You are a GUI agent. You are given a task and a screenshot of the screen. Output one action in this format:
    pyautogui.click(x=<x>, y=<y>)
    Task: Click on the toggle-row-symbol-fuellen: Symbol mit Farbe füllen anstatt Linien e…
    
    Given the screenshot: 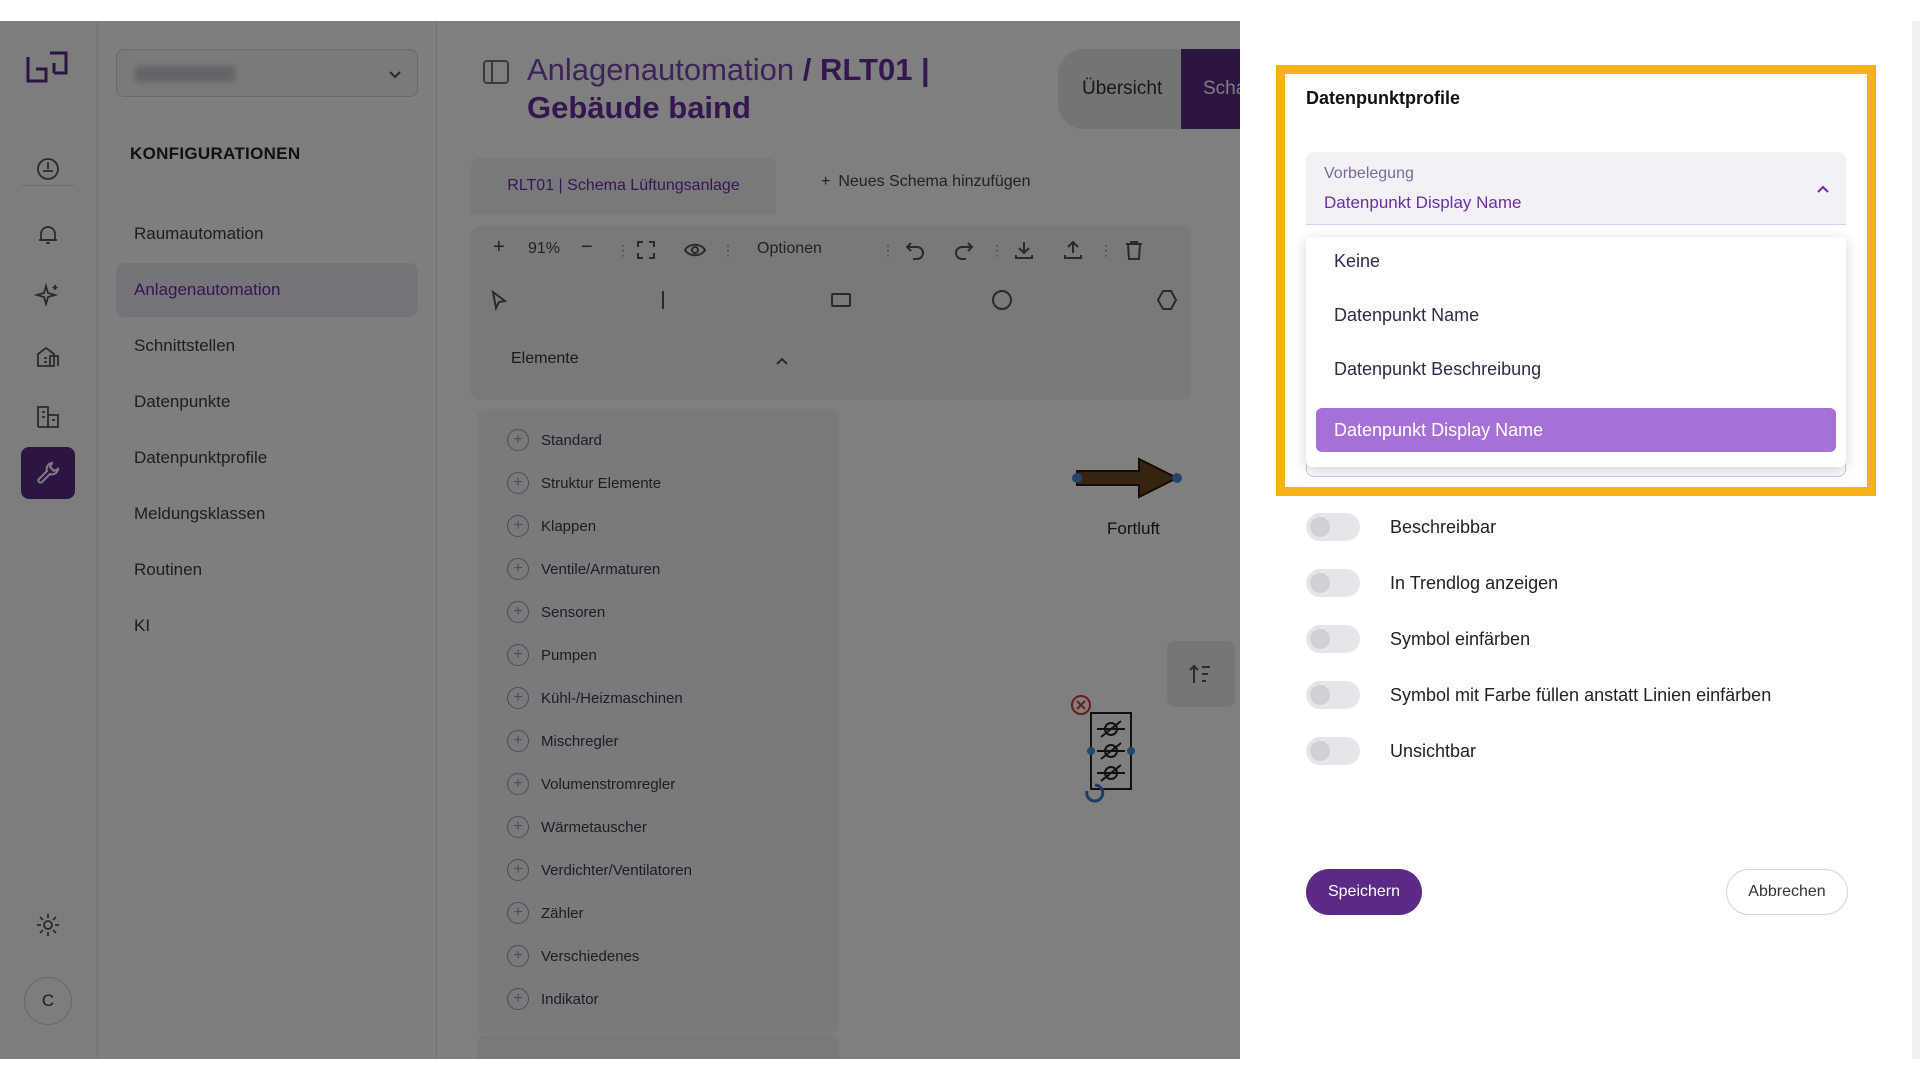 What is the action you would take?
    pyautogui.click(x=1538, y=695)
    